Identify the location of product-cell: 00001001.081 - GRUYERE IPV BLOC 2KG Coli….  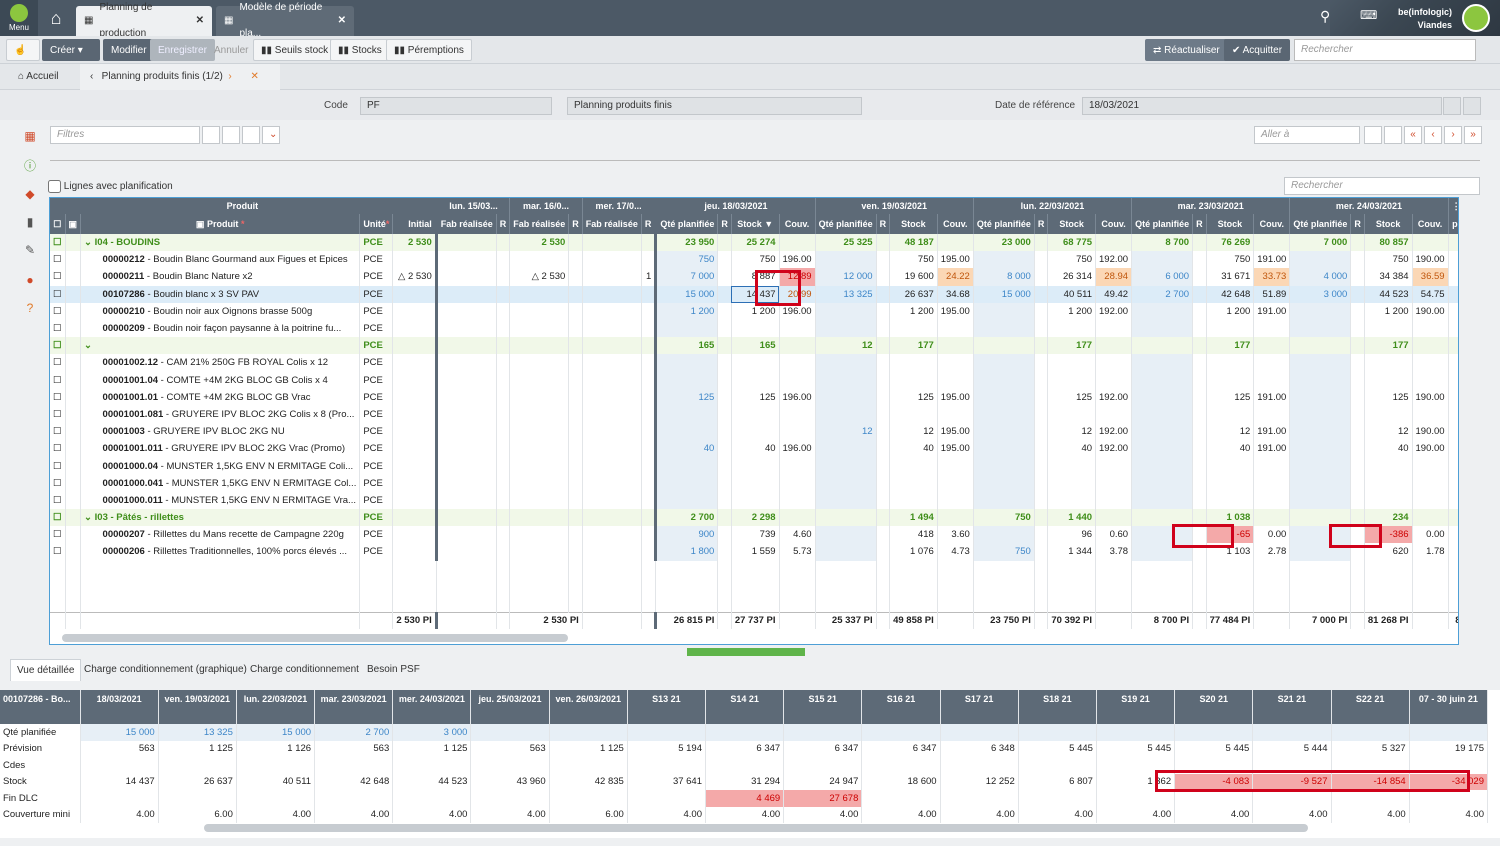
(220, 414).